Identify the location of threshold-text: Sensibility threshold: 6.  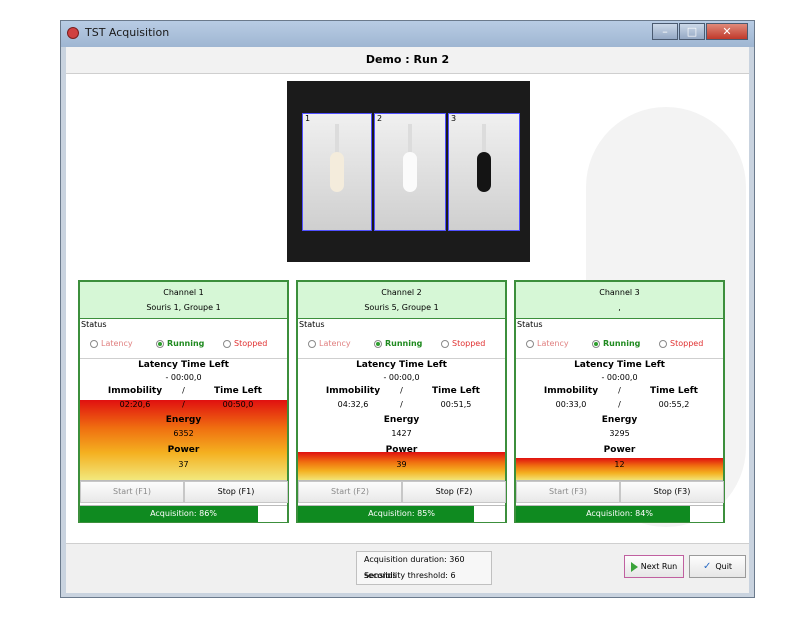
(410, 575).